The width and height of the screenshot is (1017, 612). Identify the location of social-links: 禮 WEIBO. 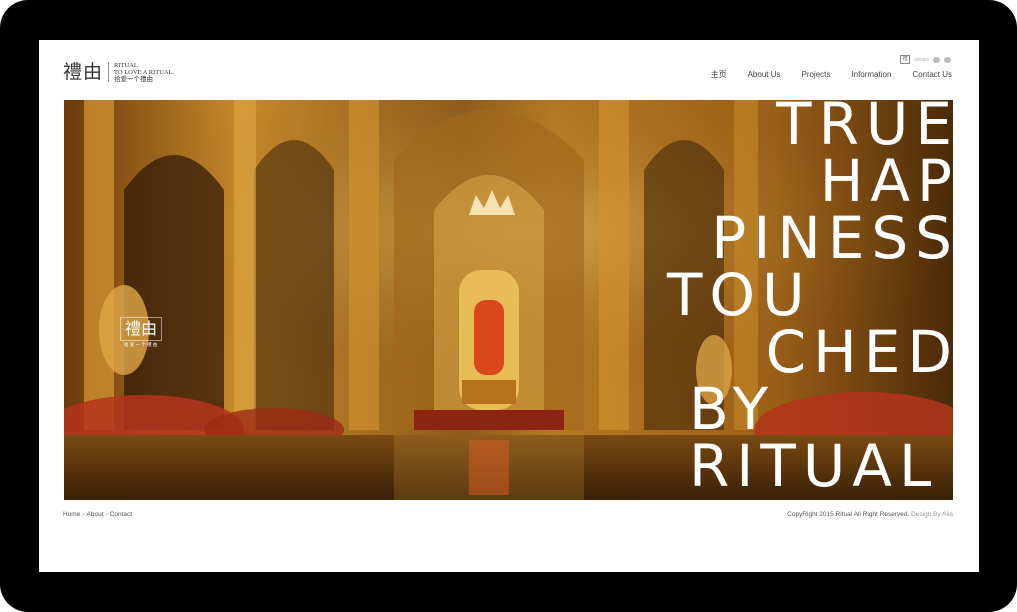
(925, 59).